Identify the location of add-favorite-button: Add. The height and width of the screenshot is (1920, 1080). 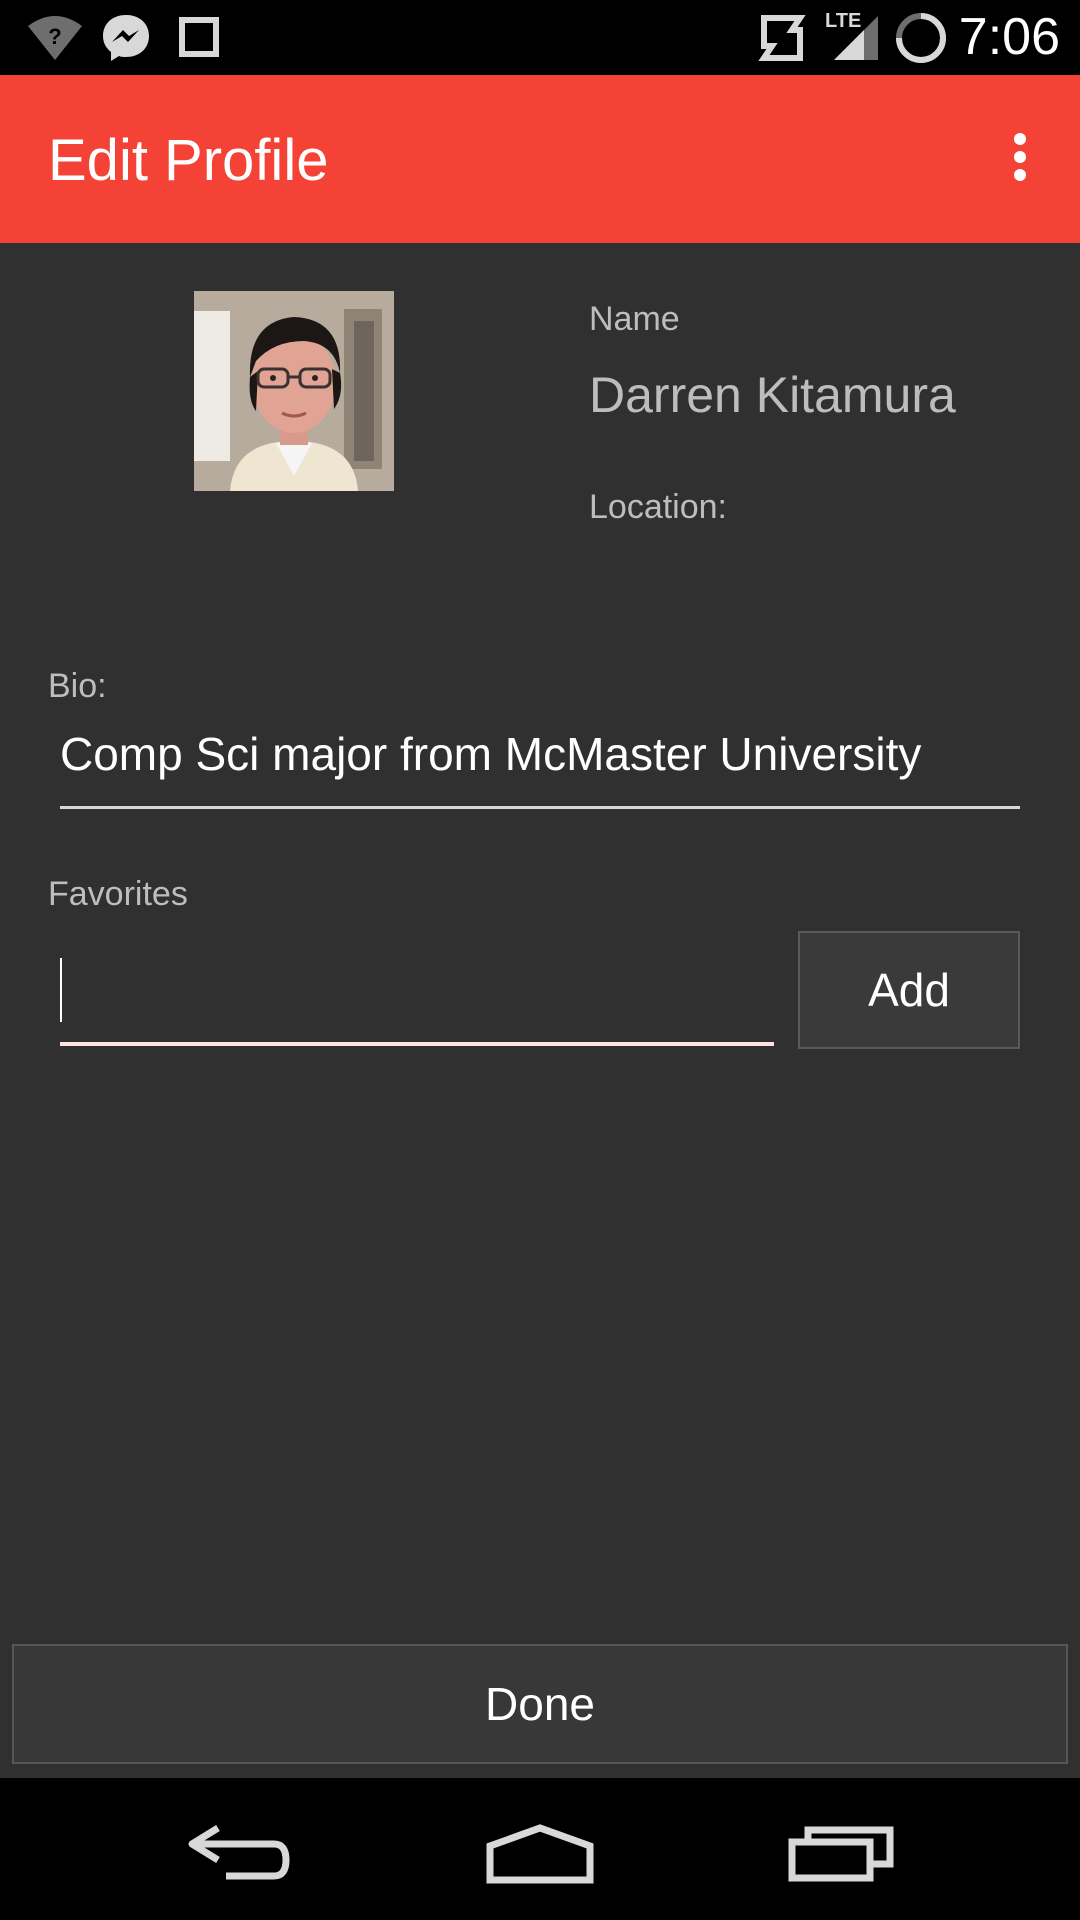
(909, 990).